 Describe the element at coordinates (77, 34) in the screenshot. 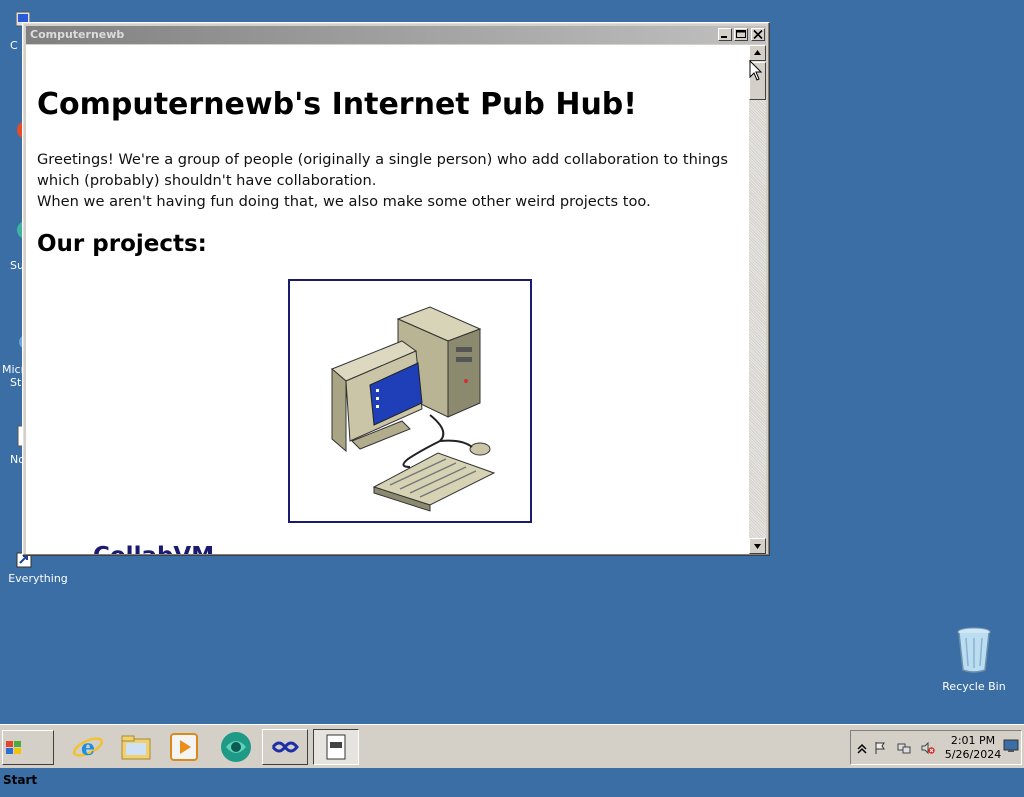

I see `window-title: Computernewb` at that location.